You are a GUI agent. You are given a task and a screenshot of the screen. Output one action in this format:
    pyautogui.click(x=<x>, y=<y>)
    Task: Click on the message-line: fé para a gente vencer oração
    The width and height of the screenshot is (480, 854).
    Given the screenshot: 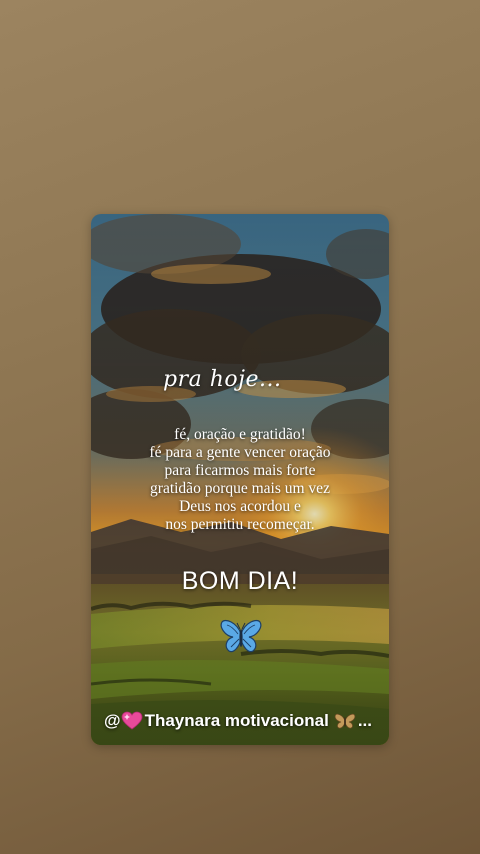 What is the action you would take?
    pyautogui.click(x=240, y=452)
    